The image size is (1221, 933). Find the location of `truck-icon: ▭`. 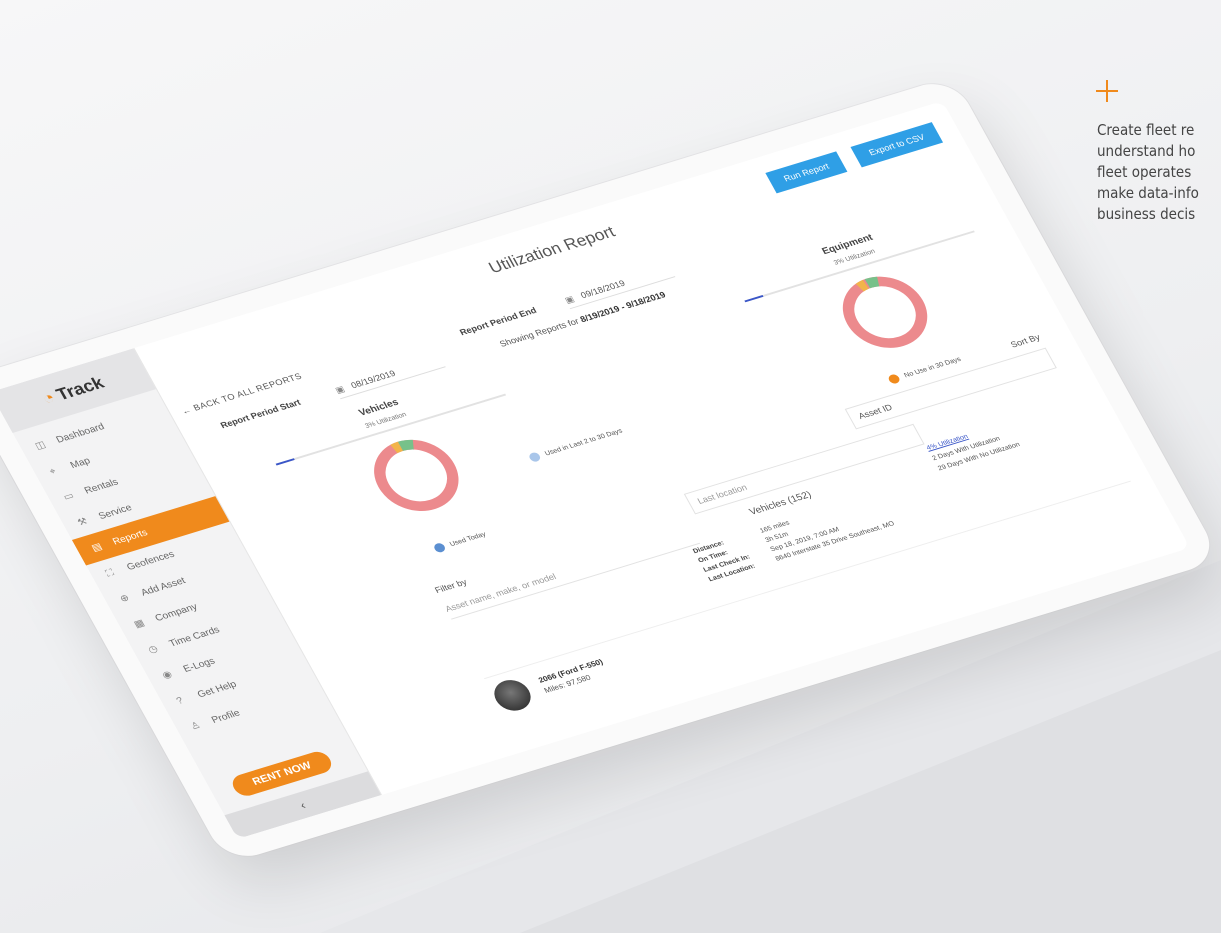

truck-icon: ▭ is located at coordinates (68, 496).